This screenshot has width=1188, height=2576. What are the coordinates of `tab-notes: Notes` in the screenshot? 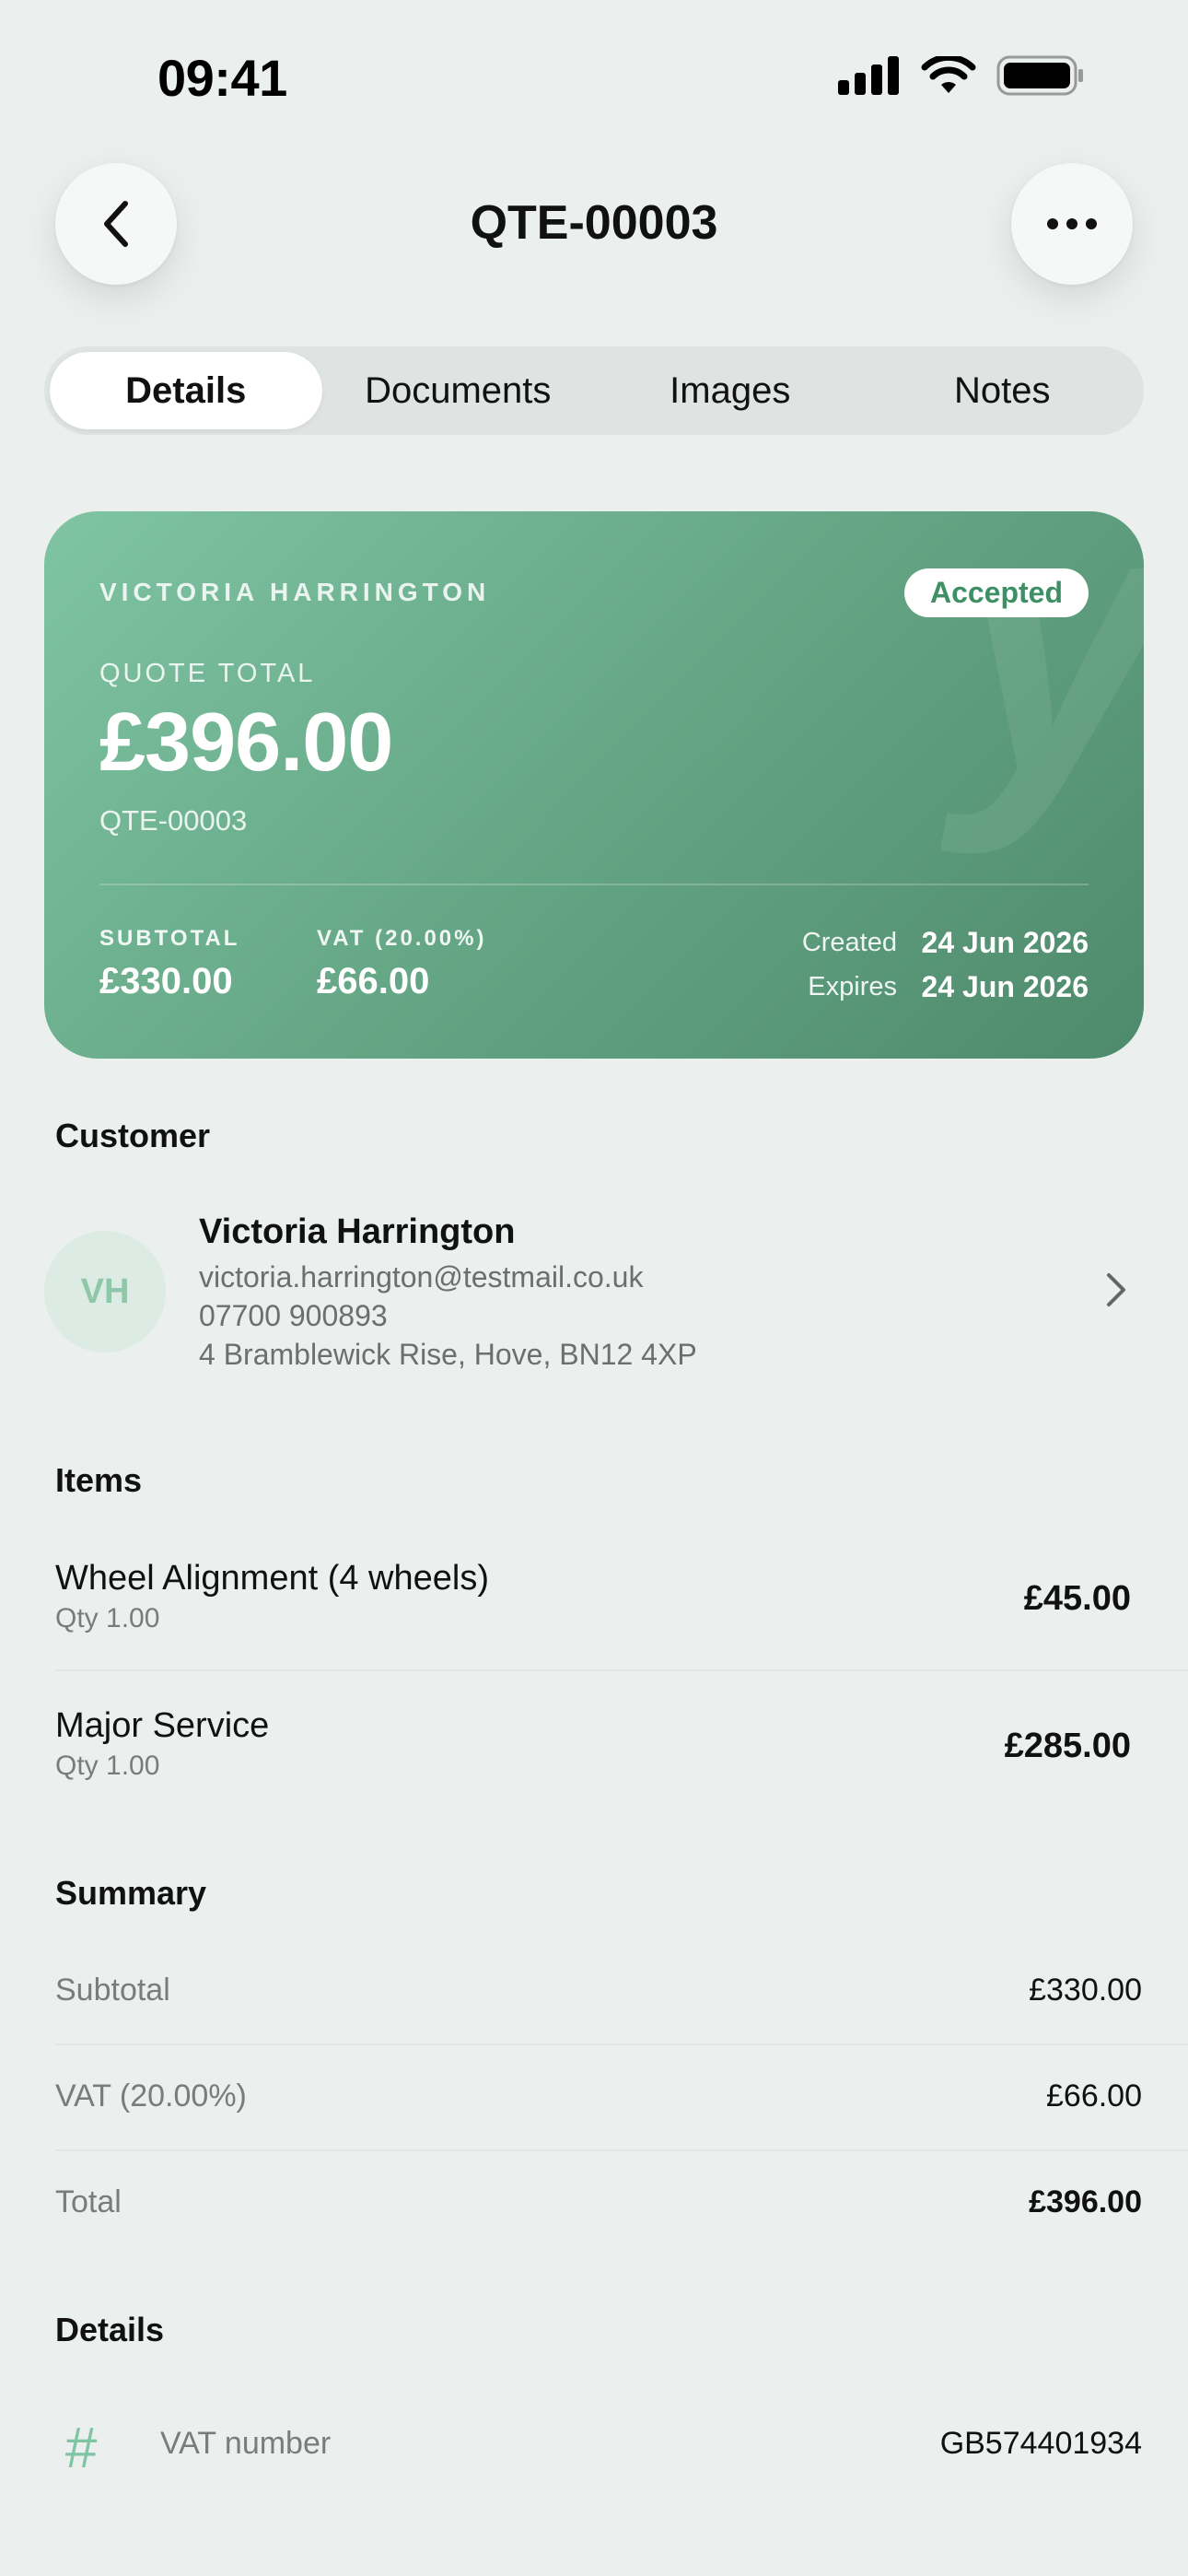 It's located at (1003, 390).